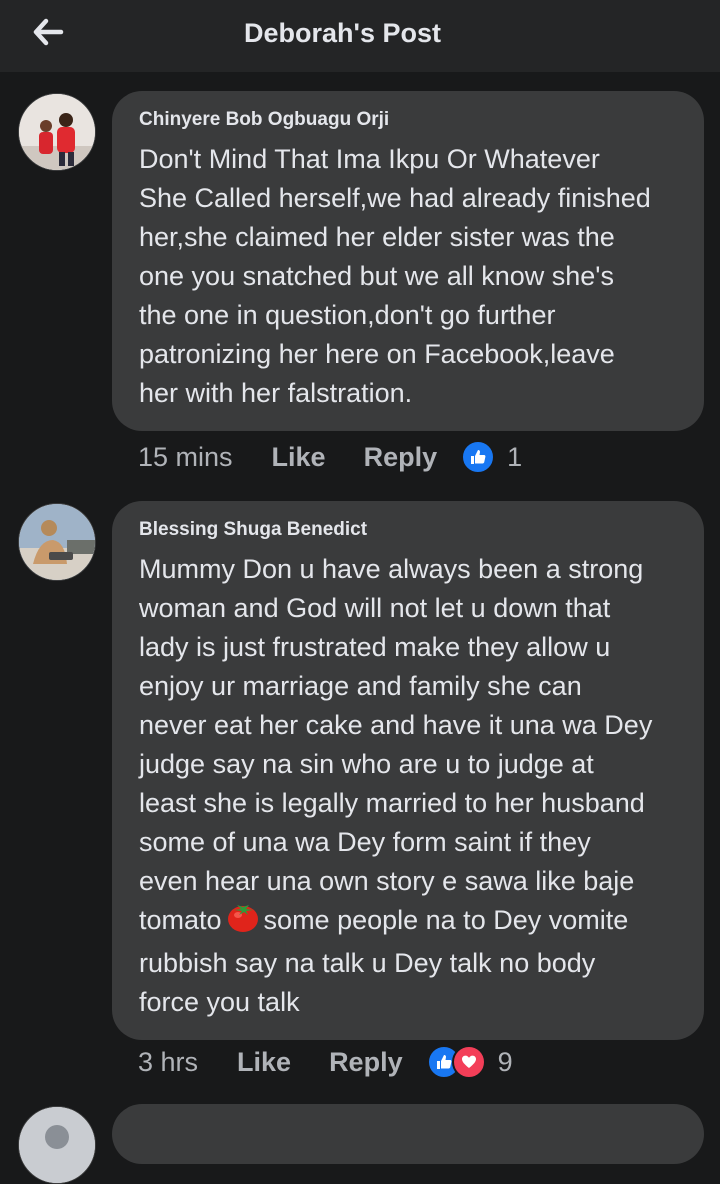 The width and height of the screenshot is (720, 1184). What do you see at coordinates (168, 1062) in the screenshot?
I see `comment-timestamp: 3 hrs` at bounding box center [168, 1062].